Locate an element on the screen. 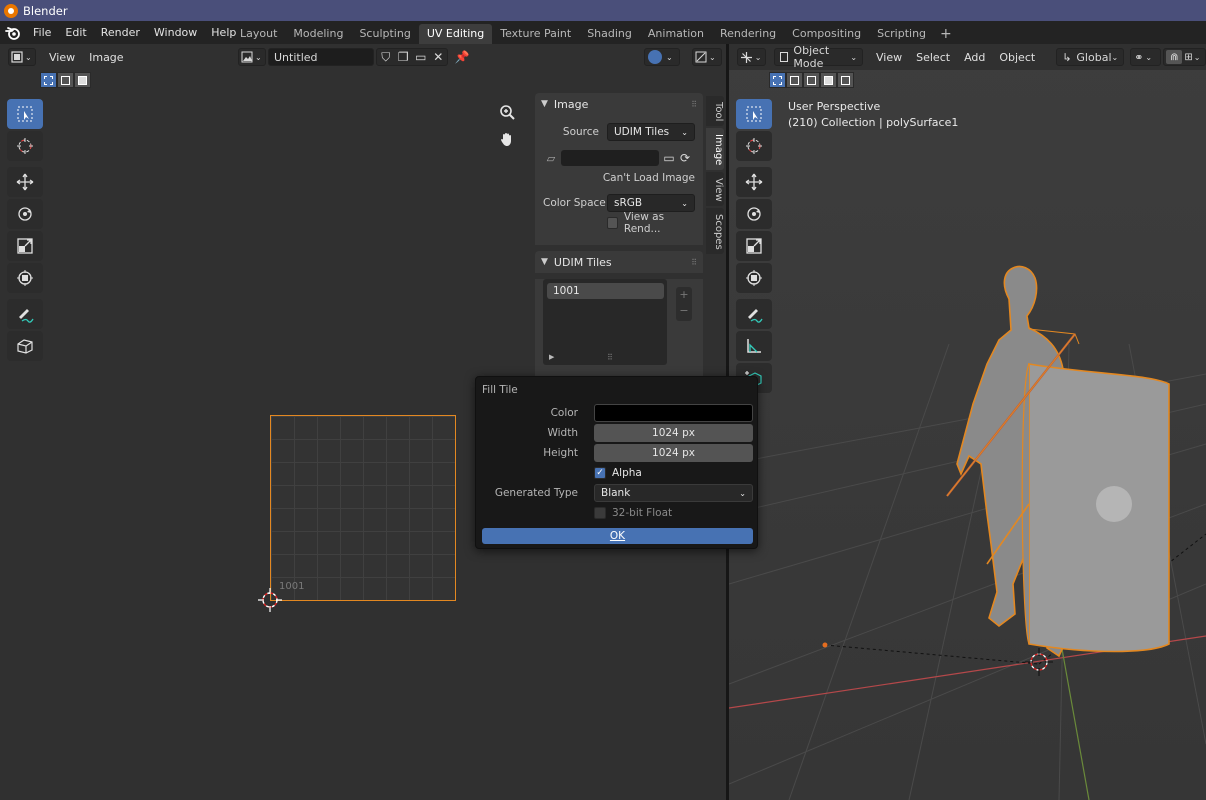 The image size is (1206, 800). edge-select-button is located at coordinates (65, 80).